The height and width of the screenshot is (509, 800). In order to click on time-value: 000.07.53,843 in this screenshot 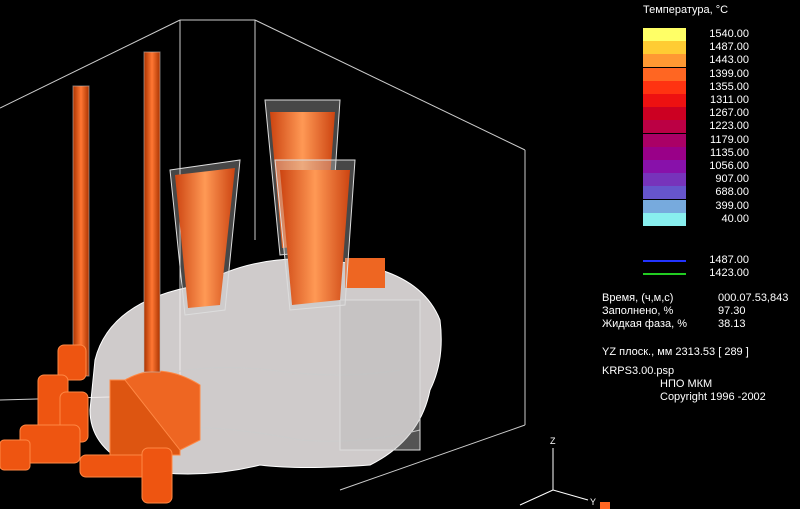, I will do `click(753, 298)`.